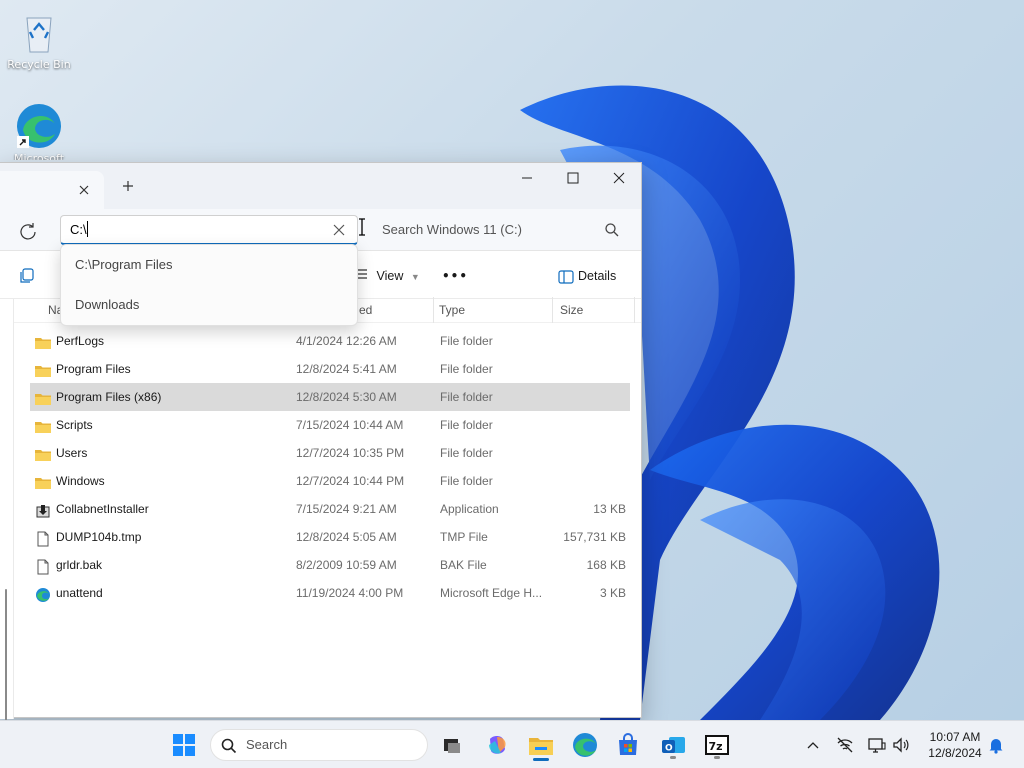 This screenshot has width=1024, height=768. Describe the element at coordinates (901, 745) in the screenshot. I see `volume-icon` at that location.